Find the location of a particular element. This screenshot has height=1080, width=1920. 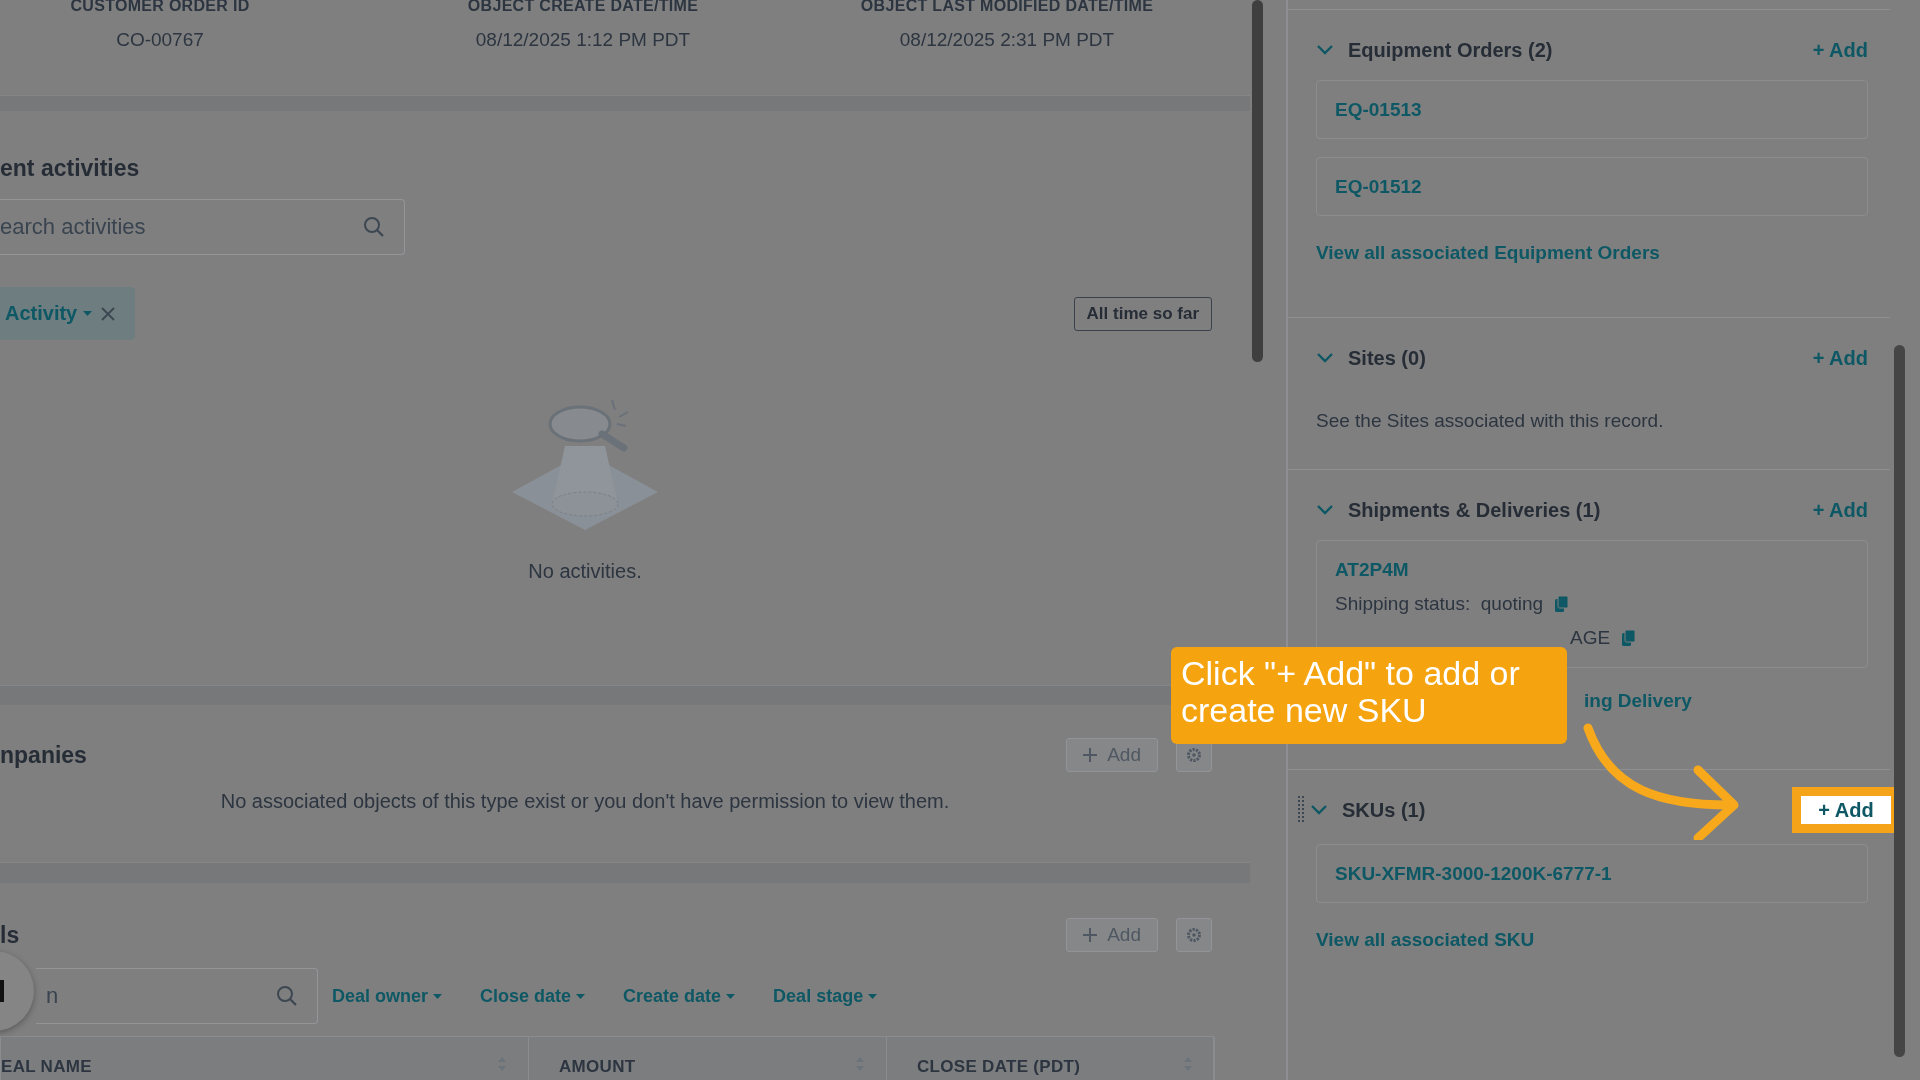

record-link: EQ-01512 is located at coordinates (1378, 186).